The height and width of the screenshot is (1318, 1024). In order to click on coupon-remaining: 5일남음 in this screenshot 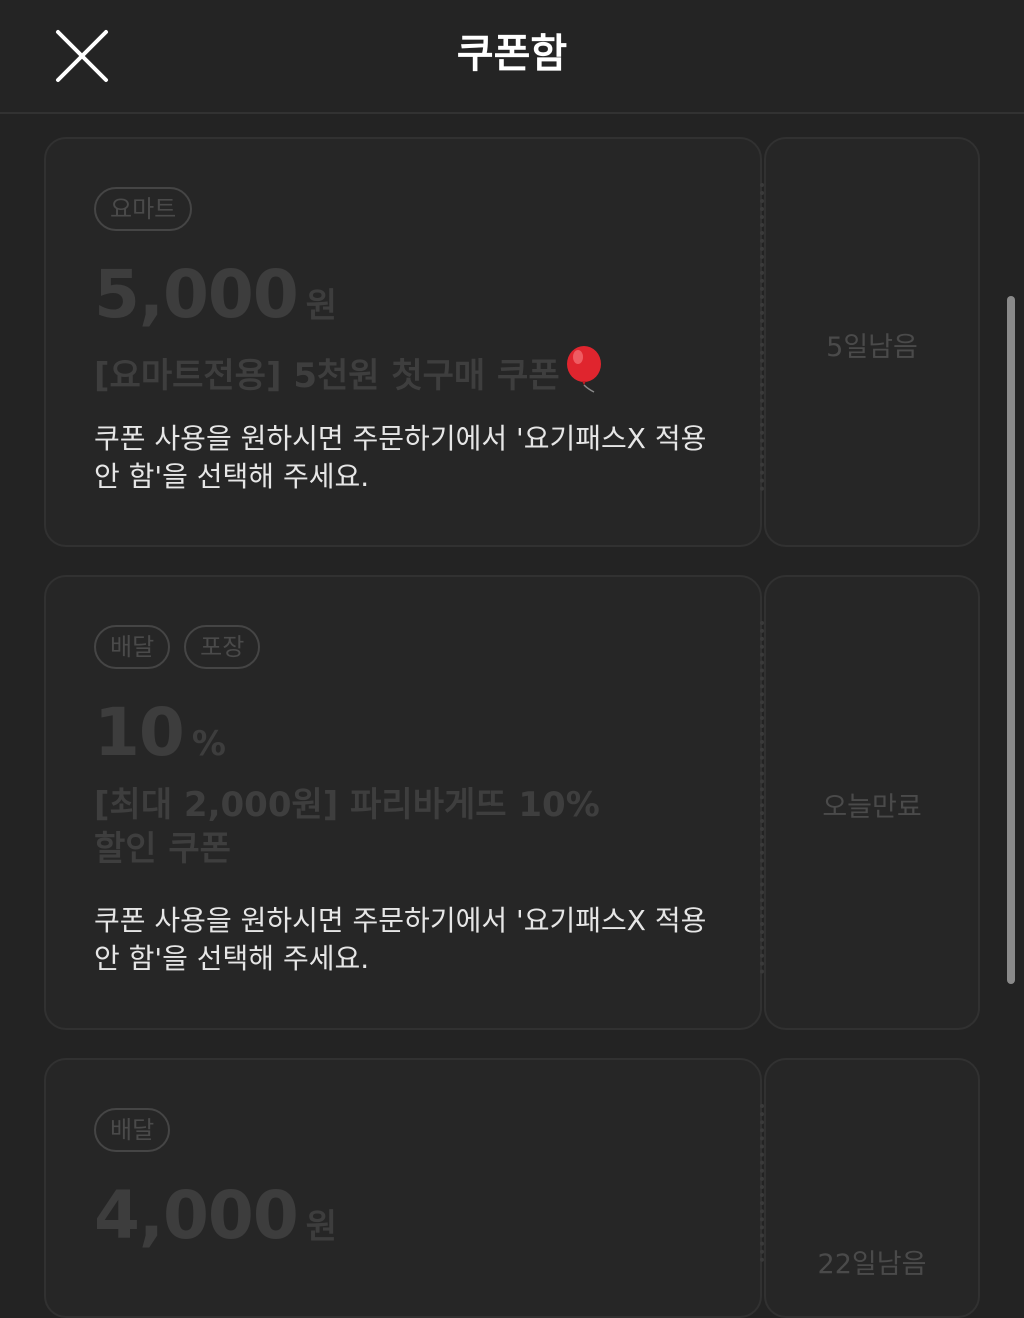, I will do `click(872, 347)`.